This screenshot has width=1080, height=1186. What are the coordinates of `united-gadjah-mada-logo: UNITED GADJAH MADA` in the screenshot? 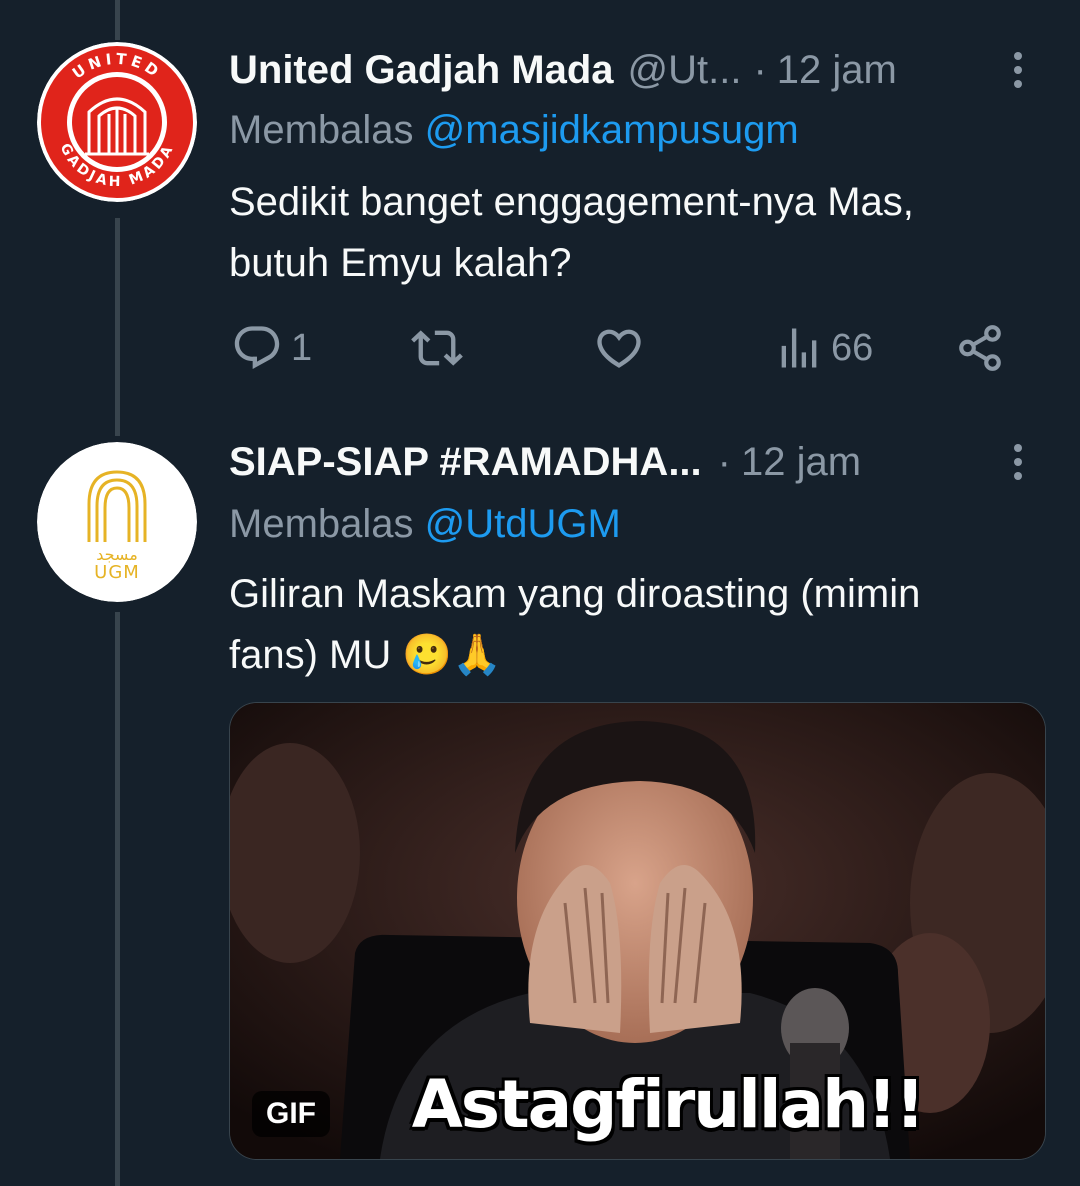 It's located at (117, 122).